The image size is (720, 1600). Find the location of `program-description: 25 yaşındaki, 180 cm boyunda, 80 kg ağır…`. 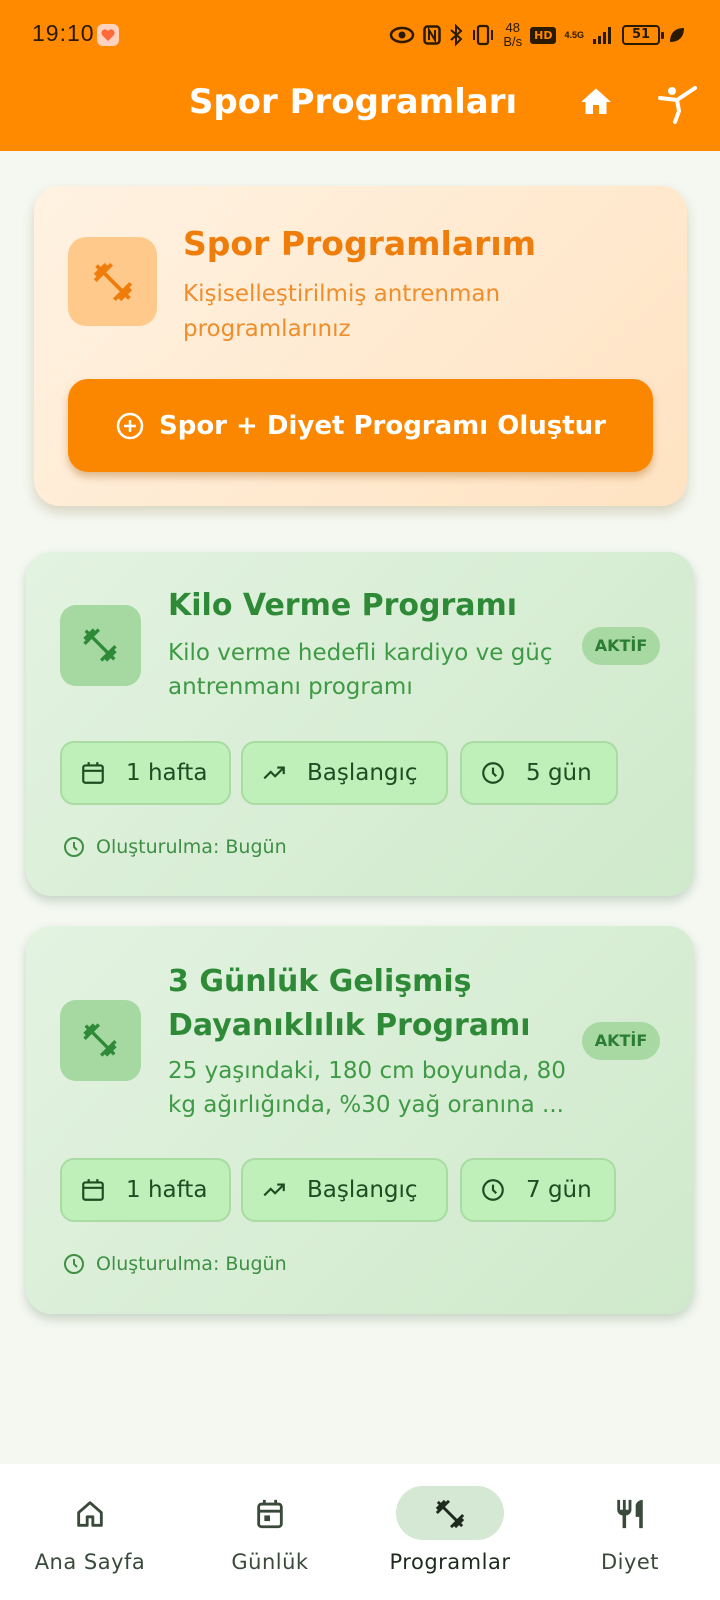

program-description: 25 yaşındaki, 180 cm boyunda, 80 kg ağır… is located at coordinates (367, 1088).